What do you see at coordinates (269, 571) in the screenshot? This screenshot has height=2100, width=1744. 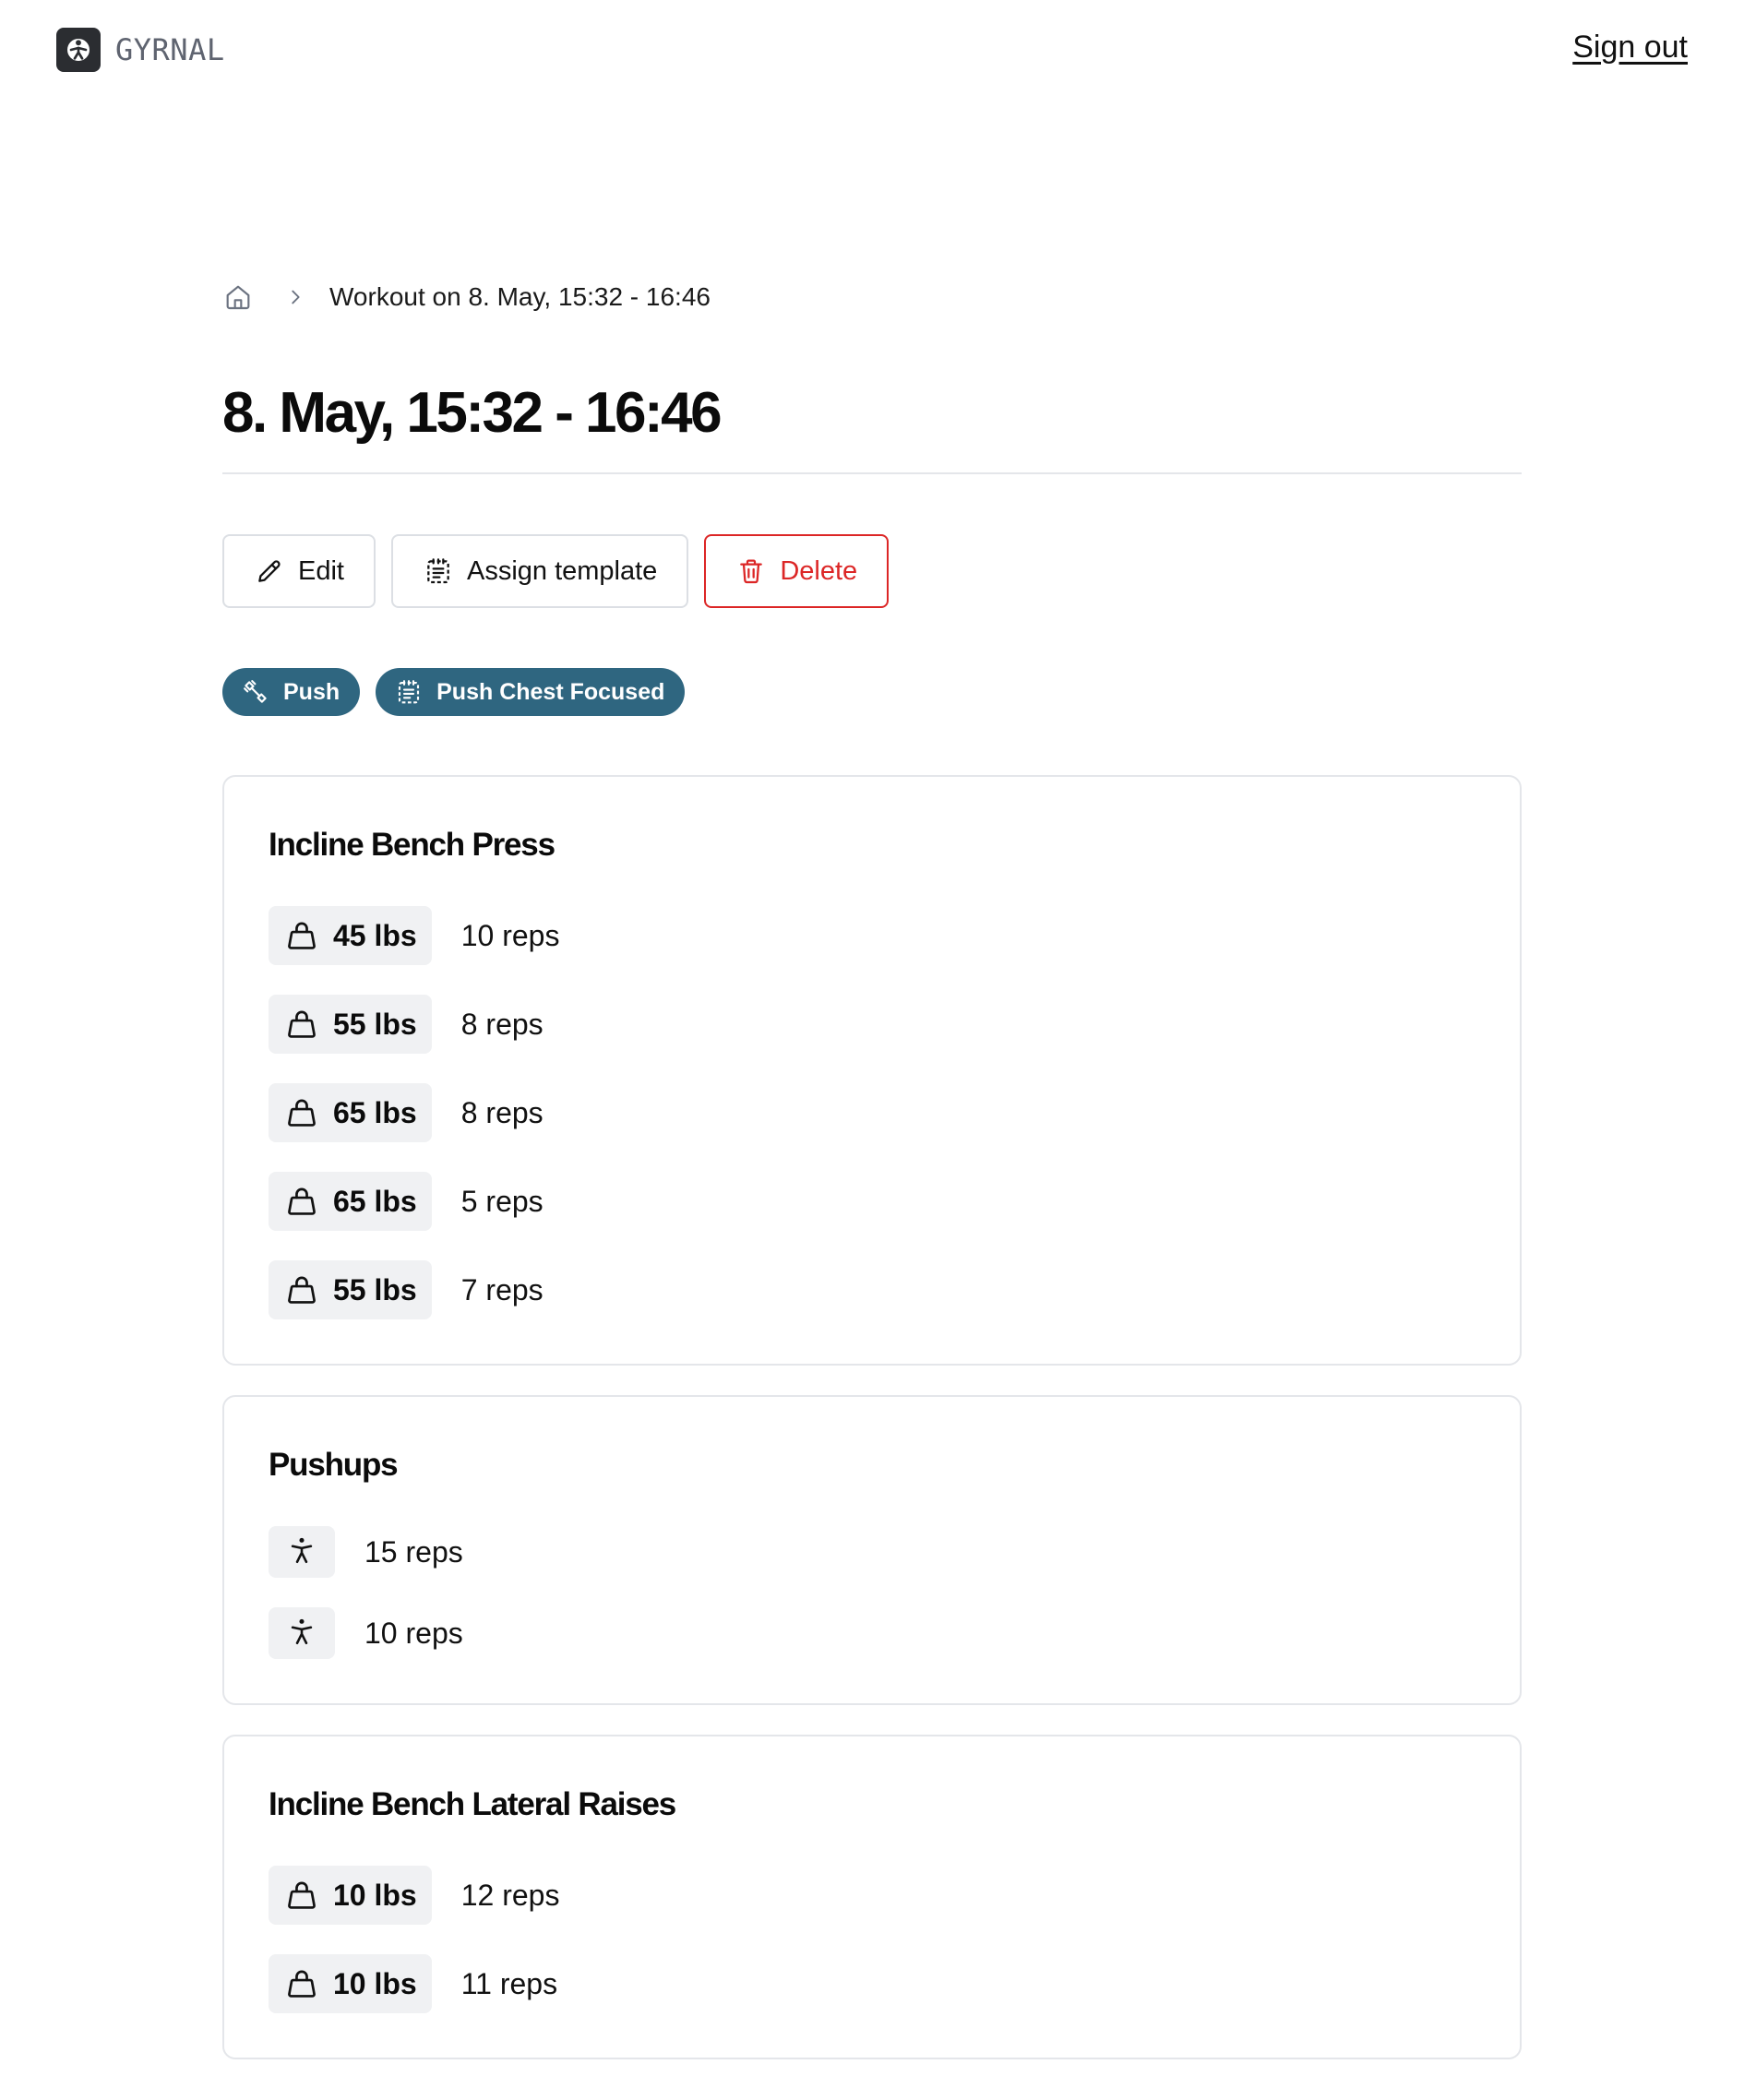 I see `pencil-icon` at bounding box center [269, 571].